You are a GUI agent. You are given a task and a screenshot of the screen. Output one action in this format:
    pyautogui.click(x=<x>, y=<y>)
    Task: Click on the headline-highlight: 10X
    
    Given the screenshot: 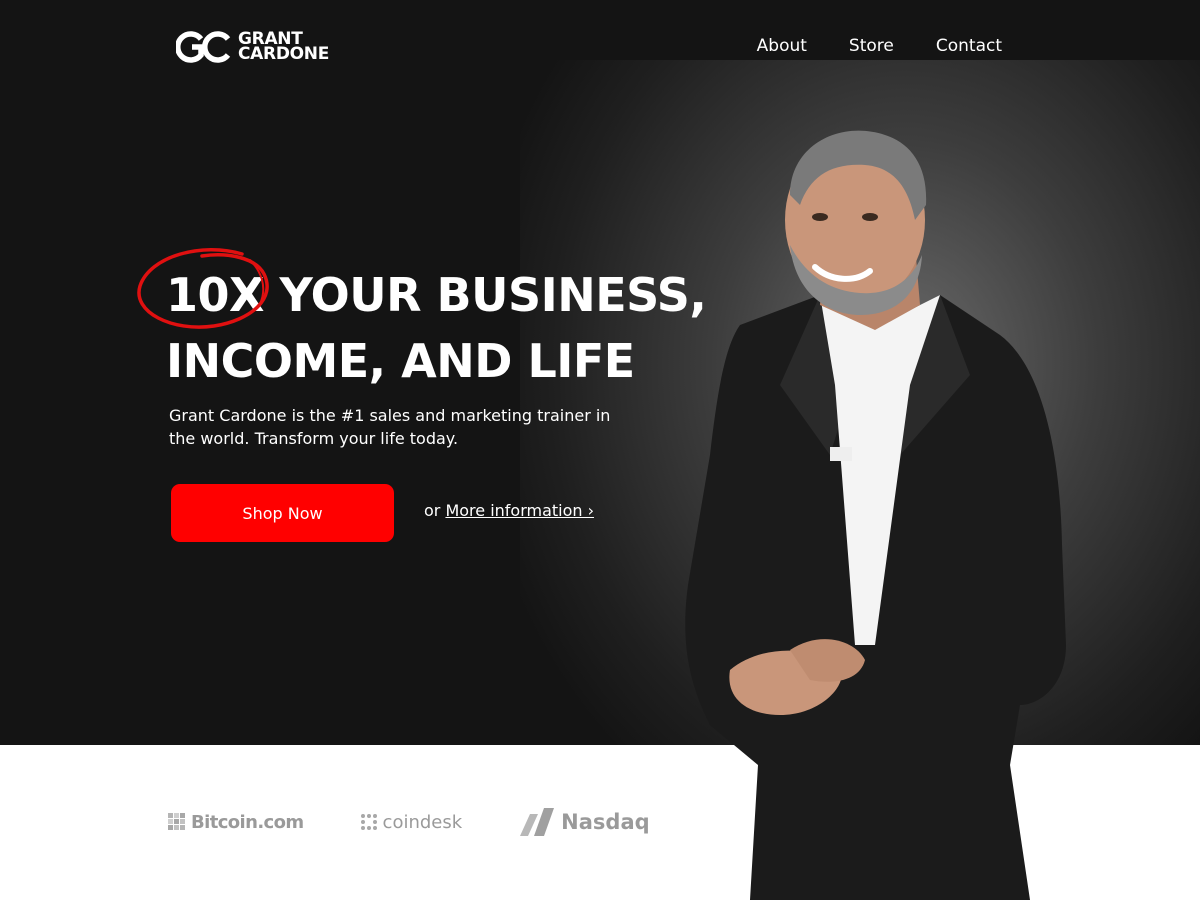 What is the action you would take?
    pyautogui.click(x=203, y=288)
    